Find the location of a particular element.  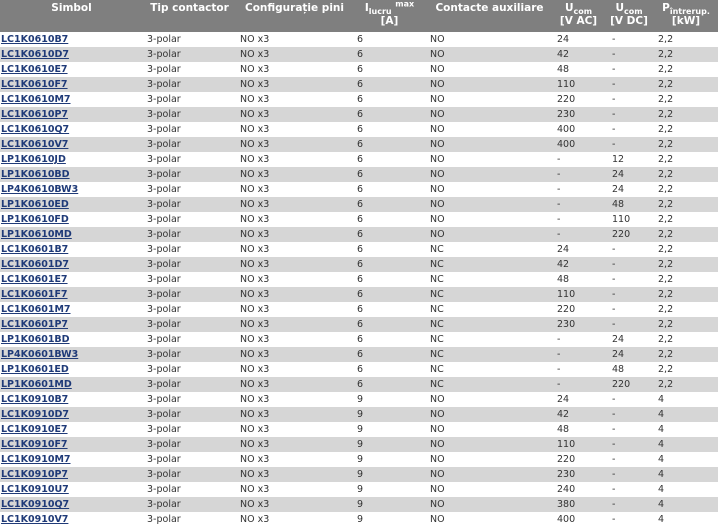

table-row: LC1K0910D7 3-polar NO x3 9 NO 42 - 4 is located at coordinates (359, 414).